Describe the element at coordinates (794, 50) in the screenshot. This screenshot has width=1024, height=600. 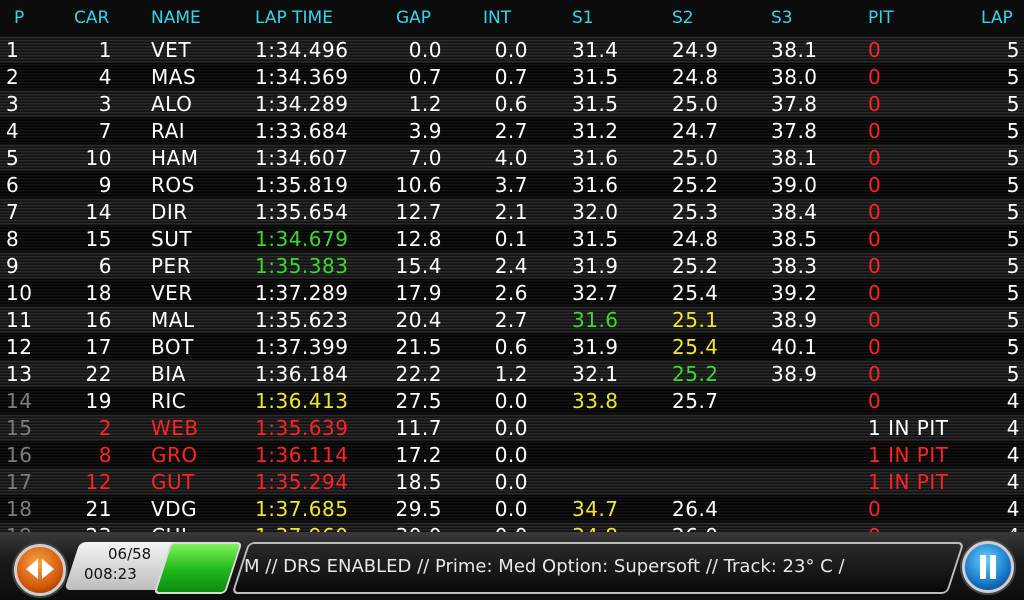
I see `cell-s3: 38.1` at that location.